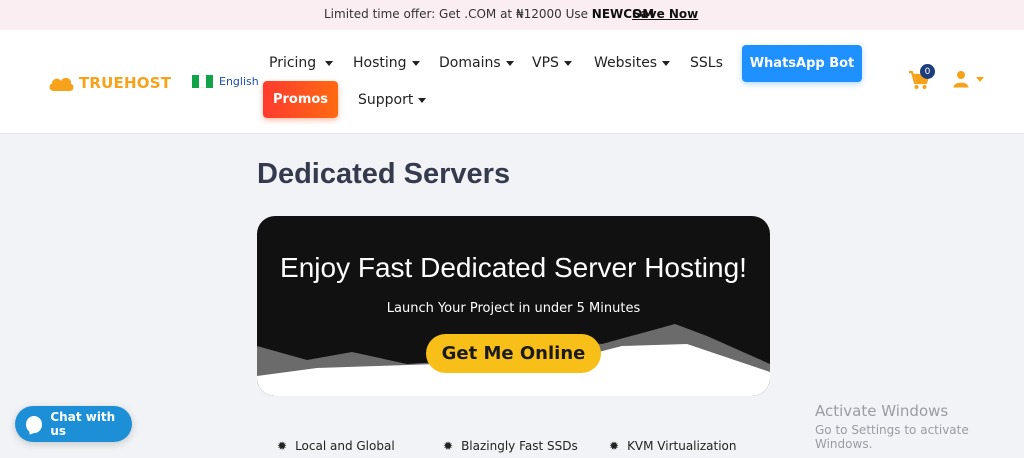 The height and width of the screenshot is (458, 1024). Describe the element at coordinates (665, 14) in the screenshot. I see `save-now-link: Save Now` at that location.